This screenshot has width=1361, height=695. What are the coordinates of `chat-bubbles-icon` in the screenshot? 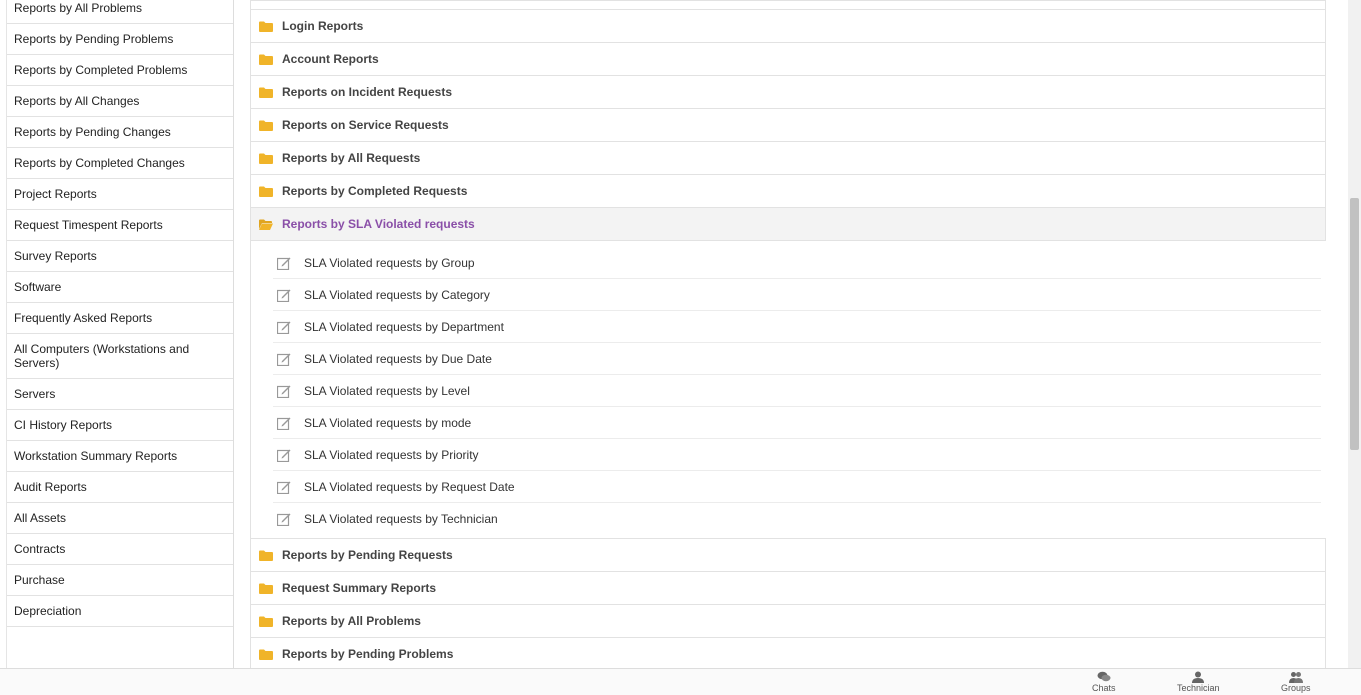 It's located at (1104, 676).